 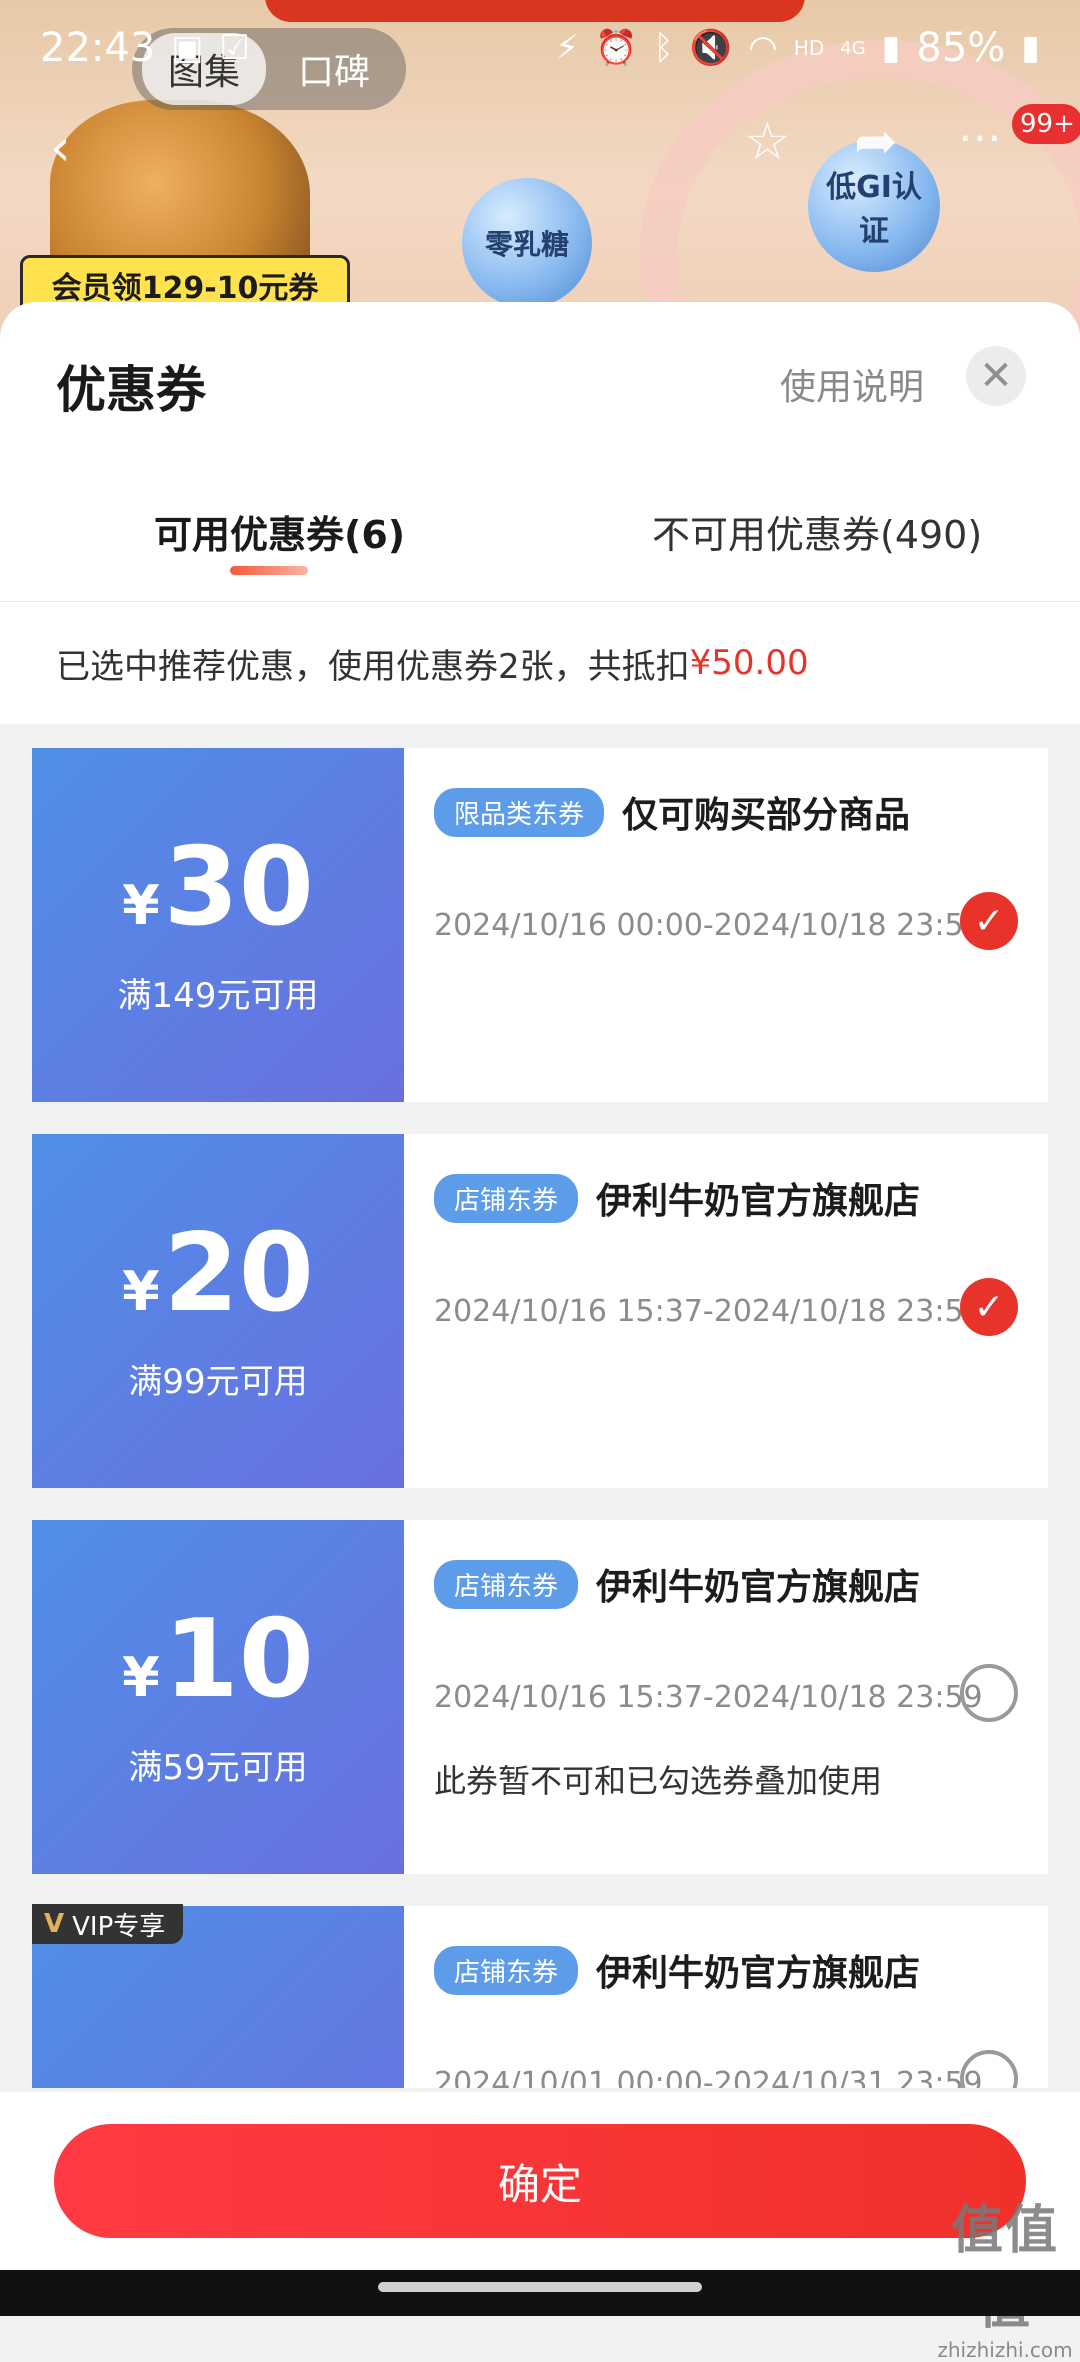 I want to click on confirm-button: 确定, so click(x=540, y=2181).